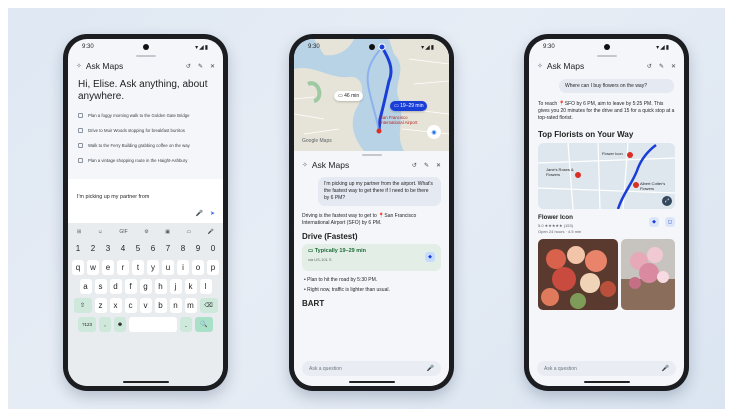  I want to click on comma-key: ,, so click(105, 324).